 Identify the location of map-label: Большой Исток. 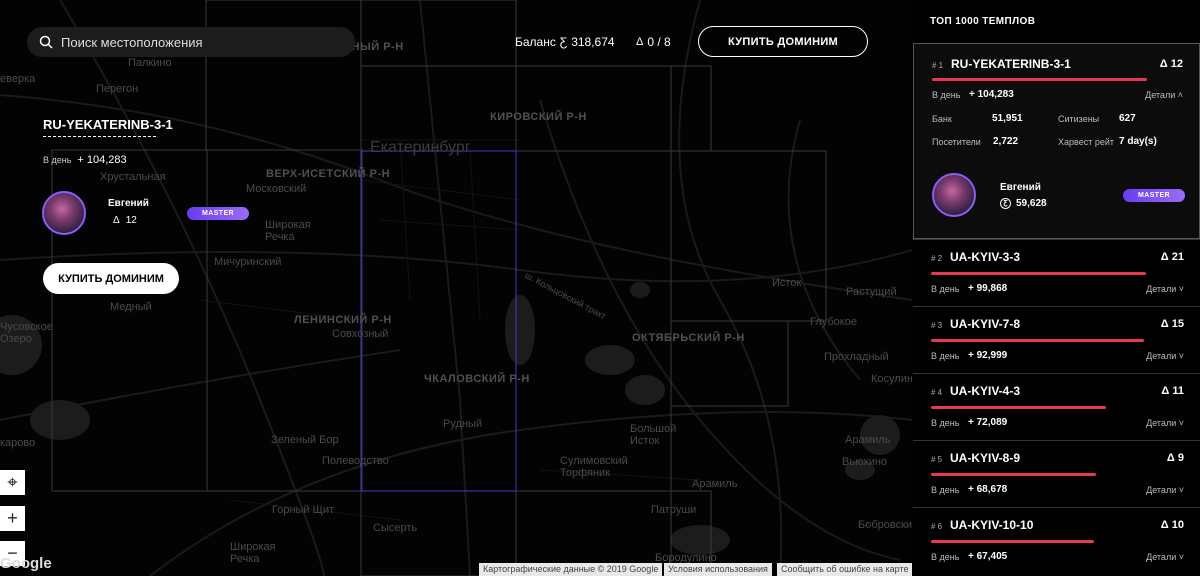
(653, 435).